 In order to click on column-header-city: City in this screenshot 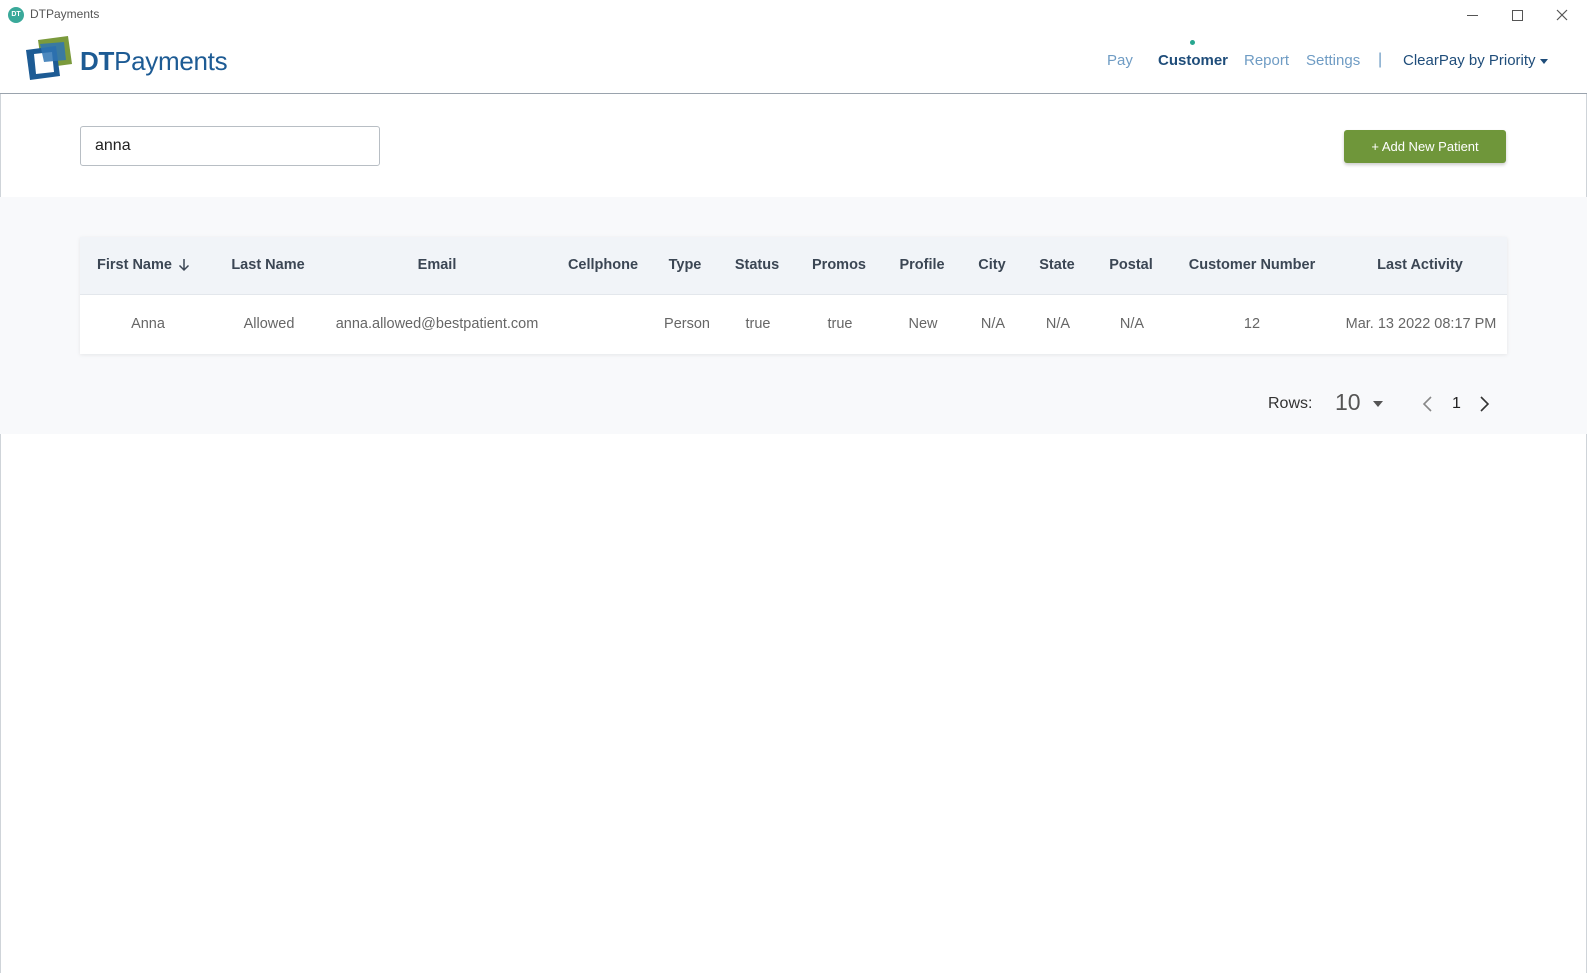, I will do `click(991, 265)`.